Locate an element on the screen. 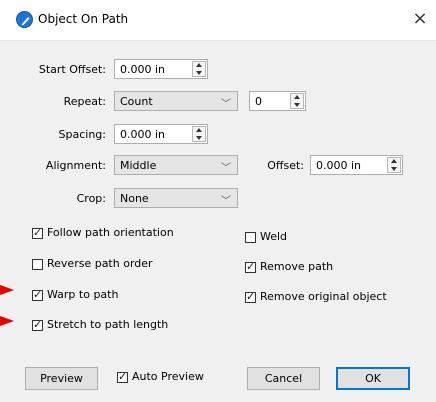  start-offset-value: 0.000 in is located at coordinates (143, 69).